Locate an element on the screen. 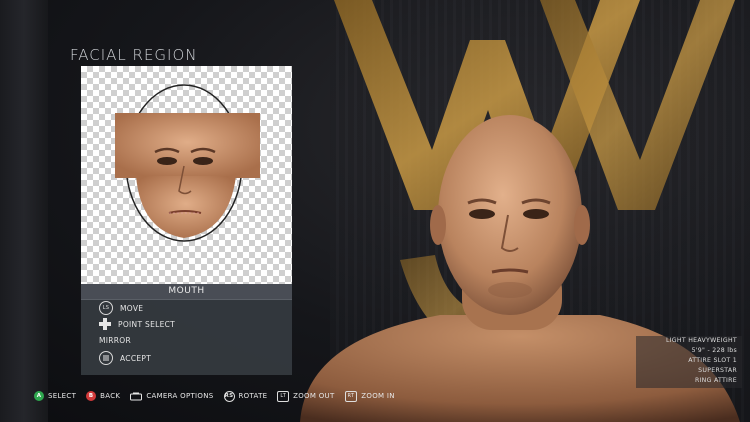 The height and width of the screenshot is (422, 750). attire-slot: ATTIRE SLOT 1 is located at coordinates (712, 360).